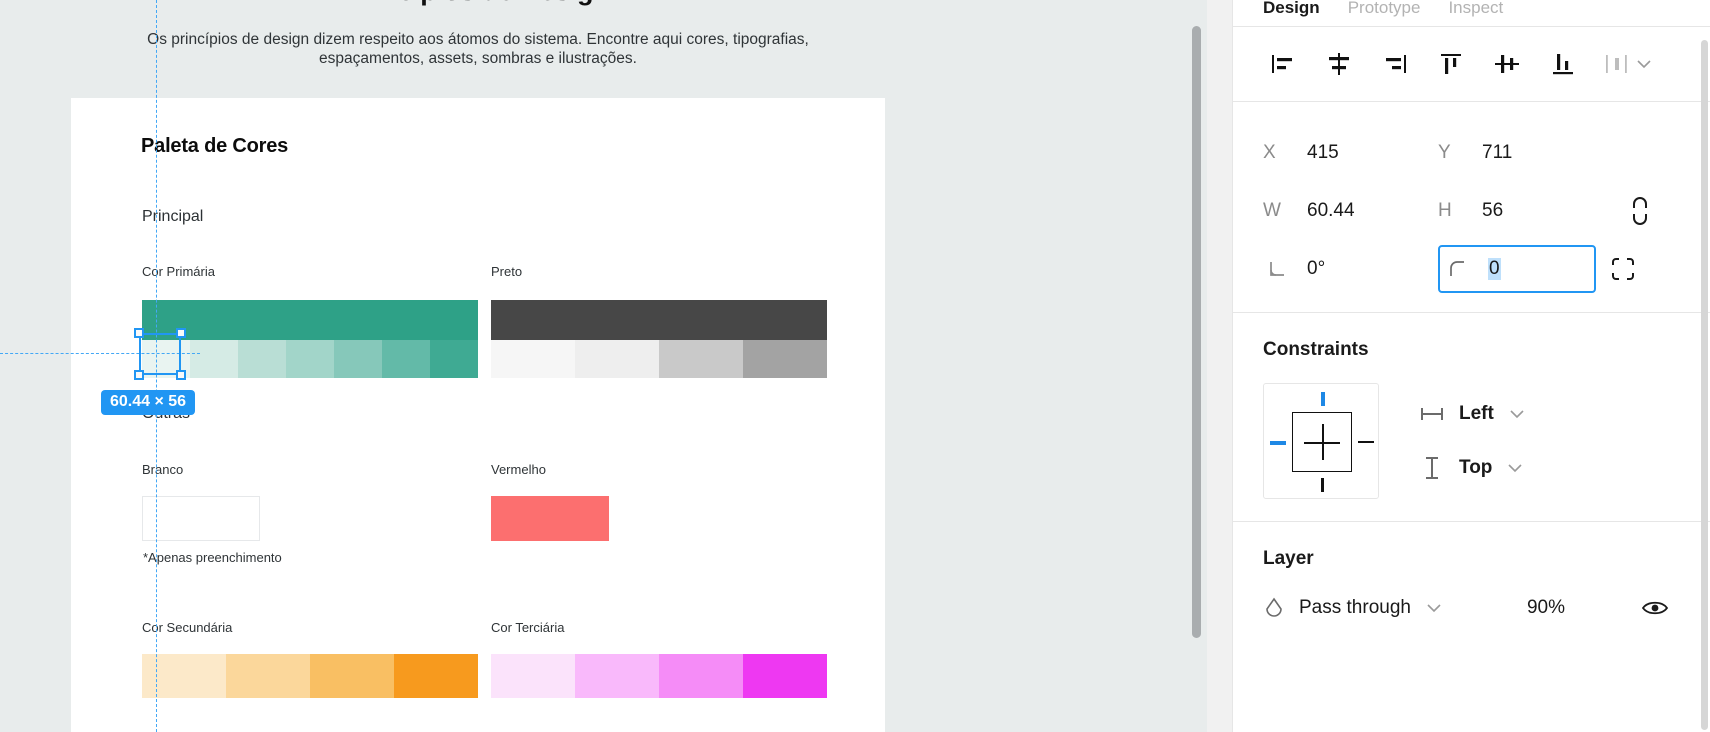 The height and width of the screenshot is (732, 1710). Describe the element at coordinates (1655, 608) in the screenshot. I see `eye-icon` at that location.